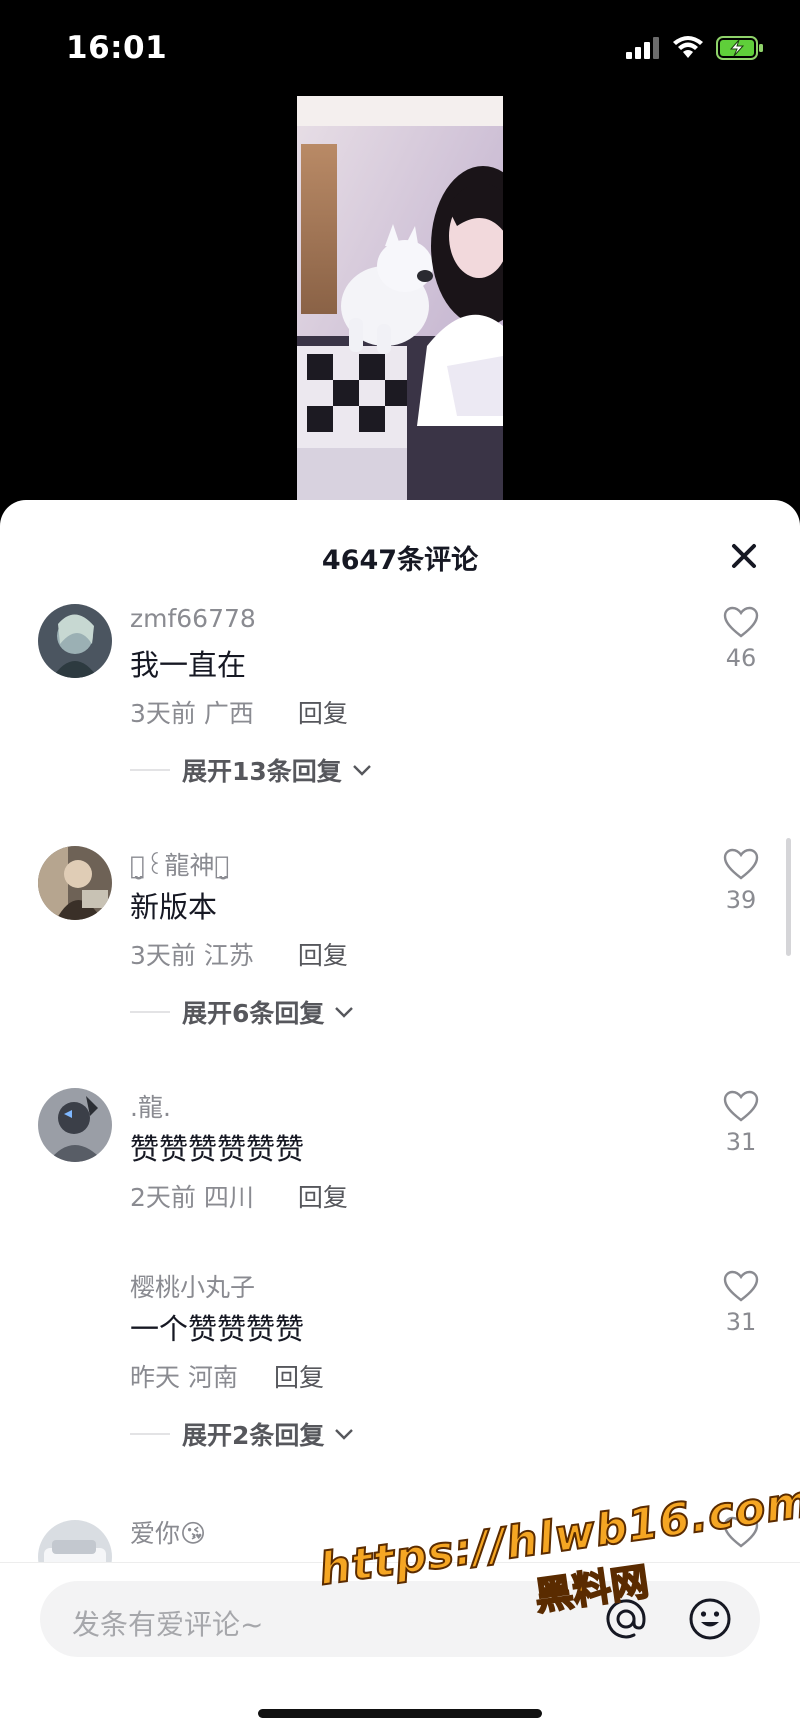  What do you see at coordinates (192, 1286) in the screenshot?
I see `comment-username: 樱桃小丸子` at bounding box center [192, 1286].